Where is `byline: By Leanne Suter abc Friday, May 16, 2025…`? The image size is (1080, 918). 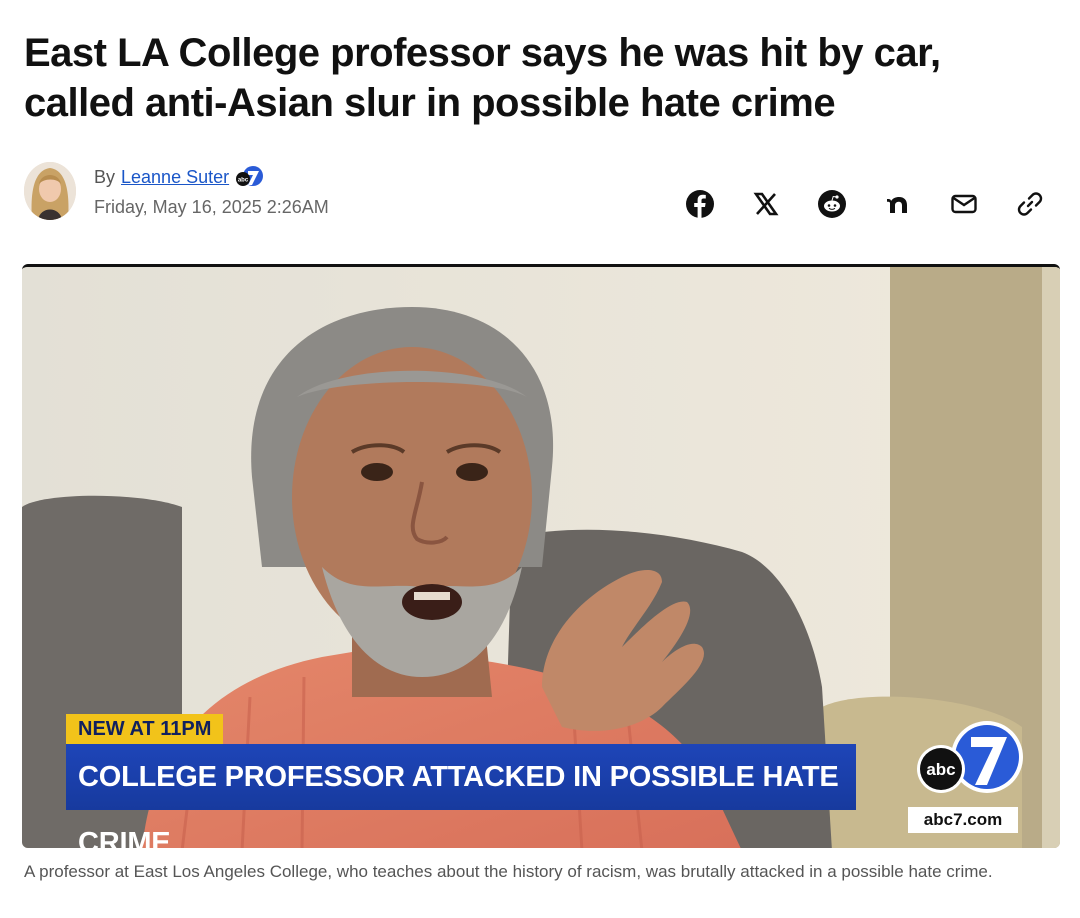
byline: By Leanne Suter abc Friday, May 16, 2025… is located at coordinates (544, 192).